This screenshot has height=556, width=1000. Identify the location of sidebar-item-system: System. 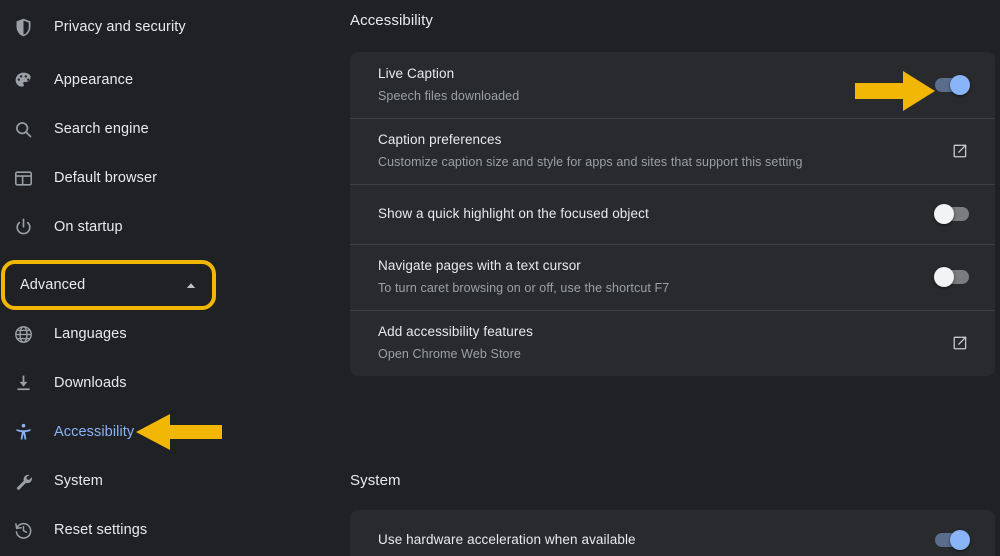
(150, 481).